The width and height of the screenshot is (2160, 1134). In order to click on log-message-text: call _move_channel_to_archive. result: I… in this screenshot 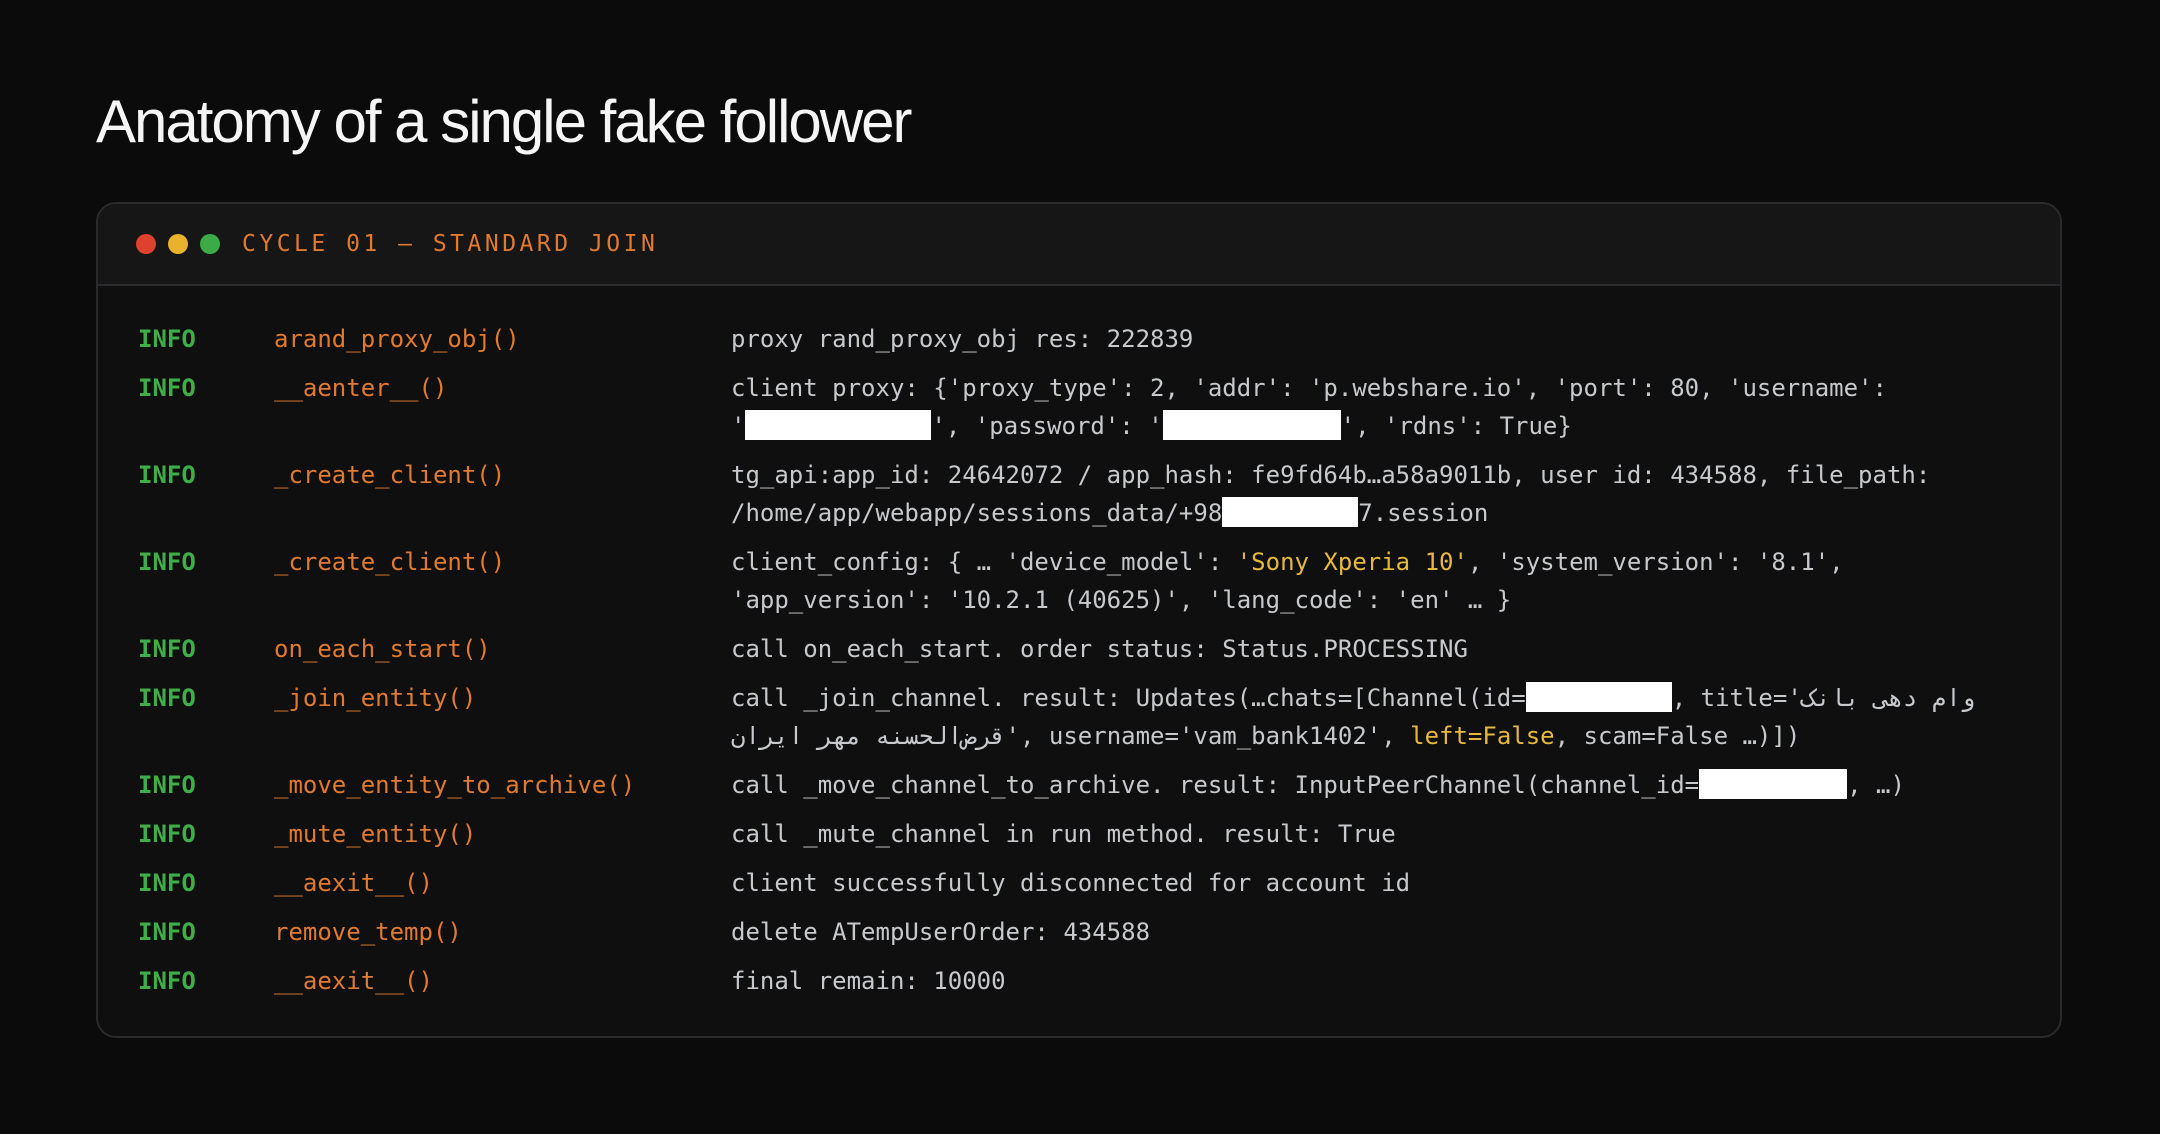, I will do `click(1215, 785)`.